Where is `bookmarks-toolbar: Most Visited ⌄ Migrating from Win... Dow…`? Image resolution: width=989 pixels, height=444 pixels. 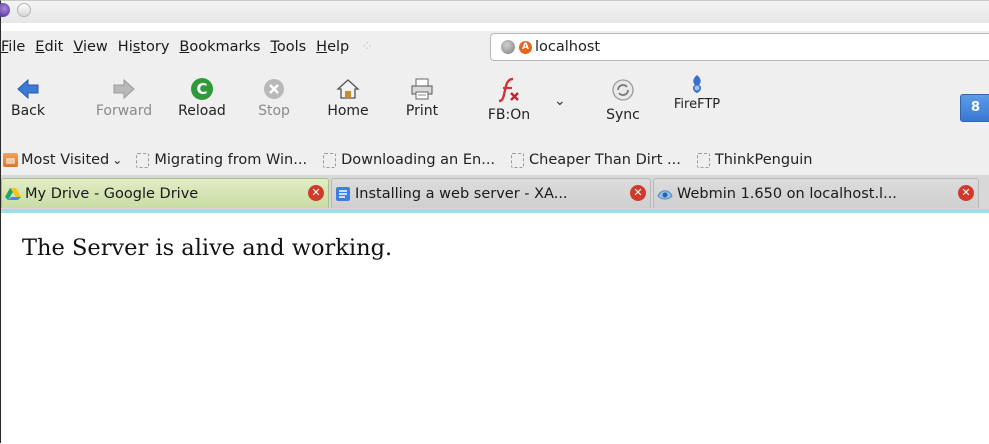
bookmarks-toolbar: Most Visited ⌄ Migrating from Win... Dow… is located at coordinates (495, 160).